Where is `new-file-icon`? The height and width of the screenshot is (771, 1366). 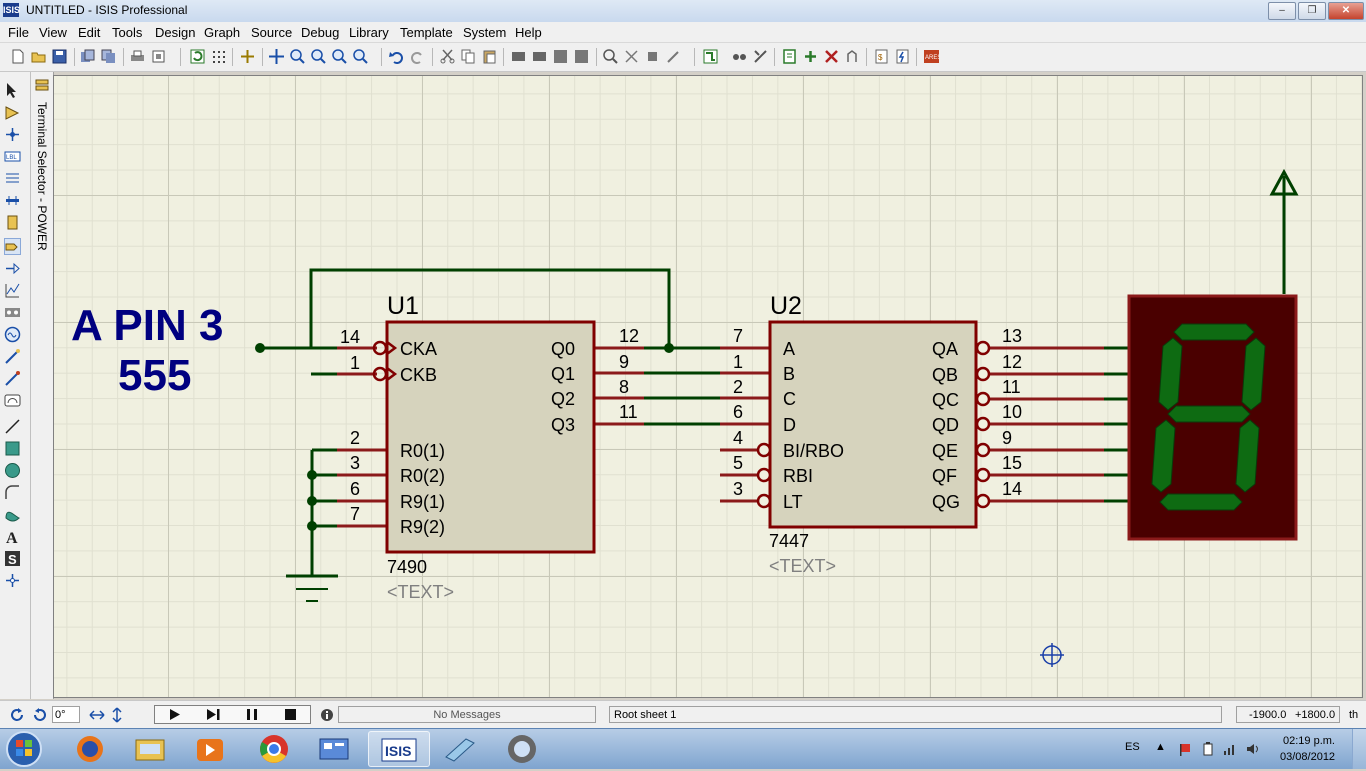
new-file-icon is located at coordinates (17, 56).